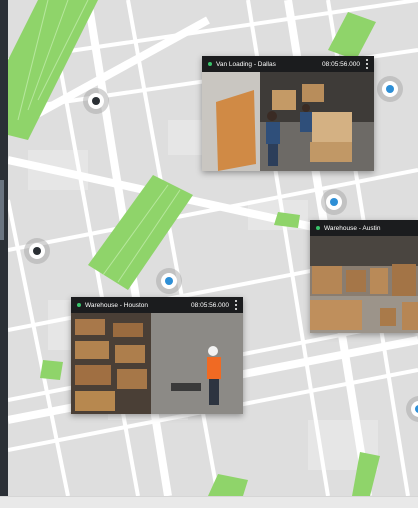 The image size is (418, 508). Describe the element at coordinates (288, 64) in the screenshot. I see `feed-header: Van Loading - Dallas 08:05:56.000` at that location.